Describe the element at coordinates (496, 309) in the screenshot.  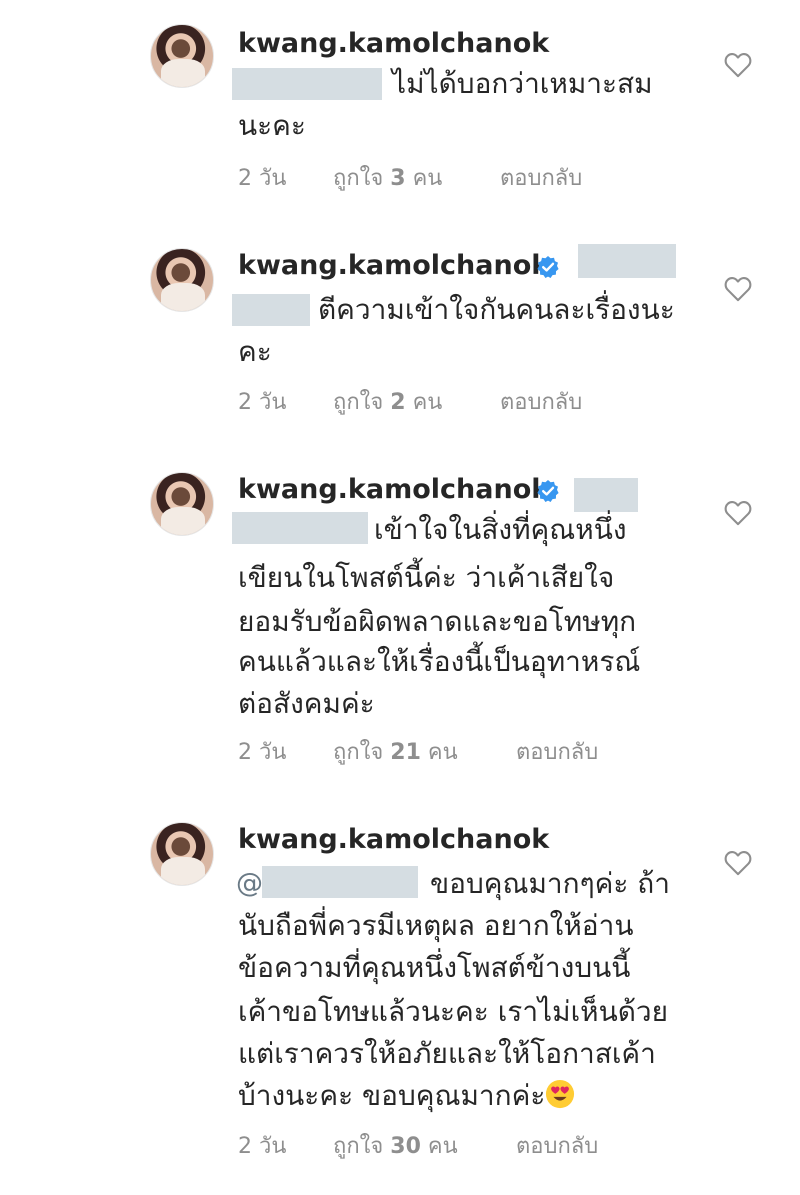
I see `comment-text: ตีความเข้าใจกันคนละเรื่องนะ` at that location.